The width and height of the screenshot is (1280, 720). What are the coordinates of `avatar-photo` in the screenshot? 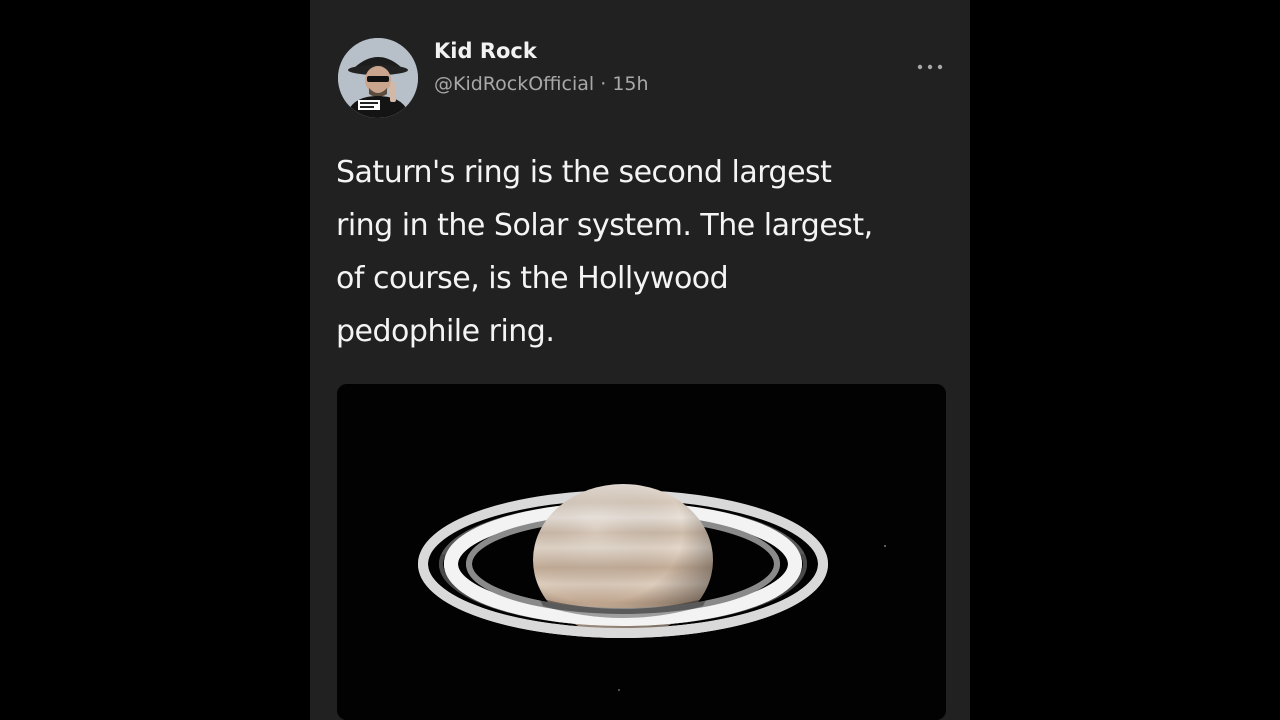 It's located at (378, 78).